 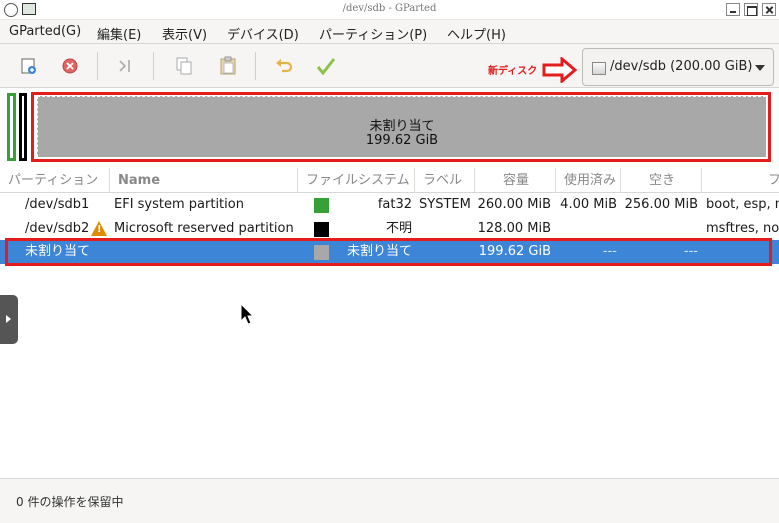 I want to click on cell-label: SYSTEM, so click(x=445, y=204).